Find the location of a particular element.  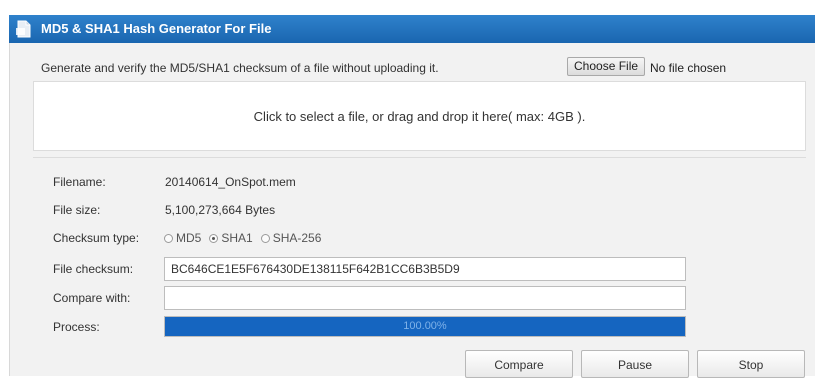

radio-md5: MD5 is located at coordinates (182, 238).